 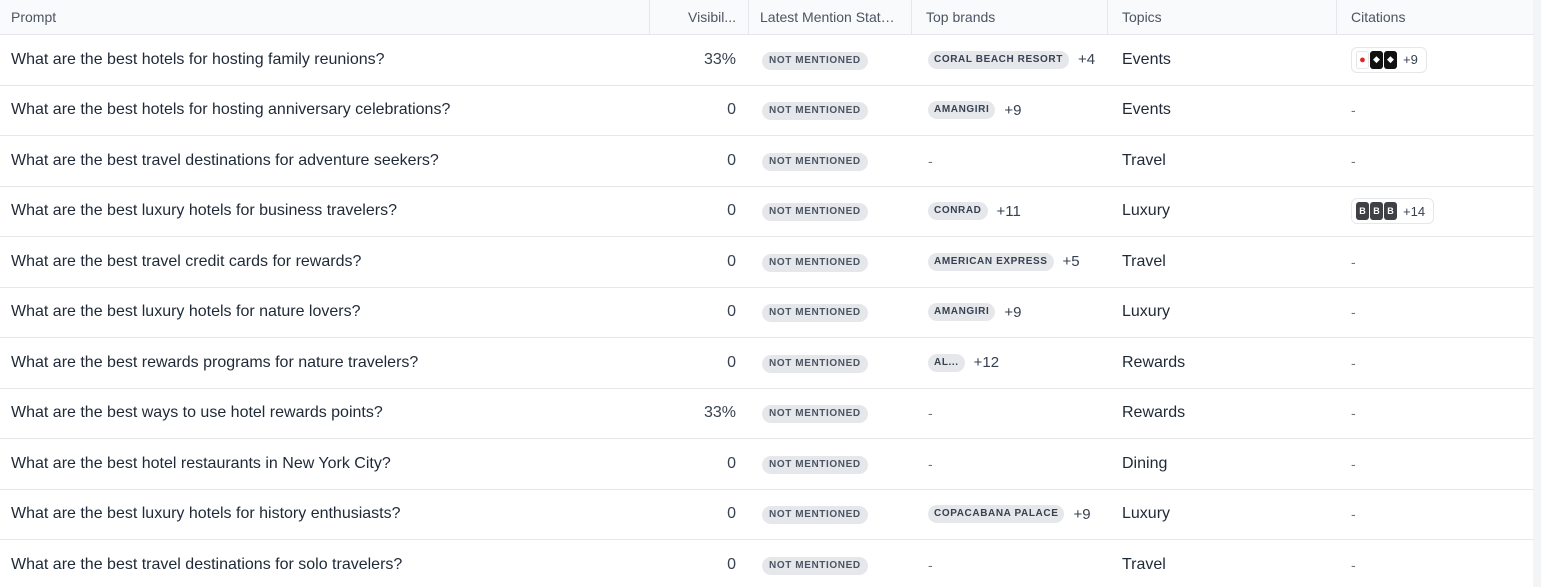 I want to click on brand-more-count: +12, so click(x=986, y=362).